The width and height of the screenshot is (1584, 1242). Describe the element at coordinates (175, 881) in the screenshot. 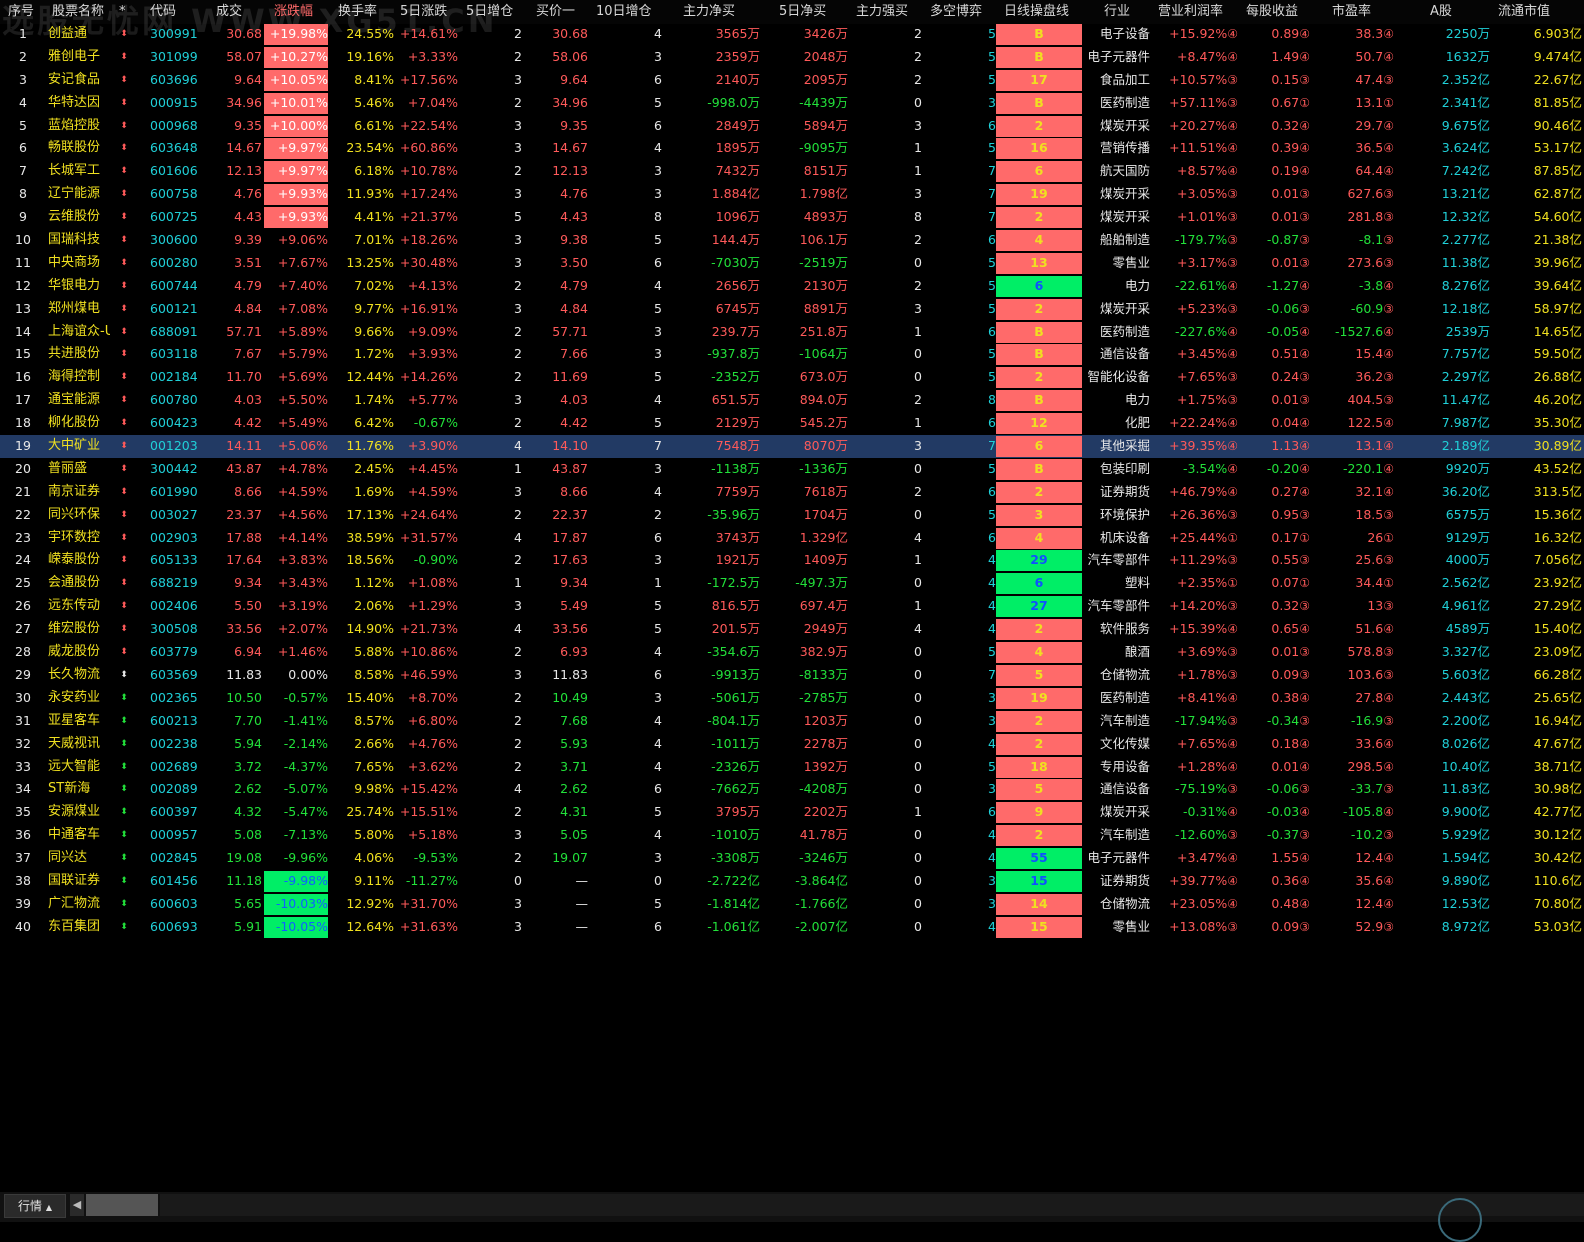

I see `cell-code: 601456` at that location.